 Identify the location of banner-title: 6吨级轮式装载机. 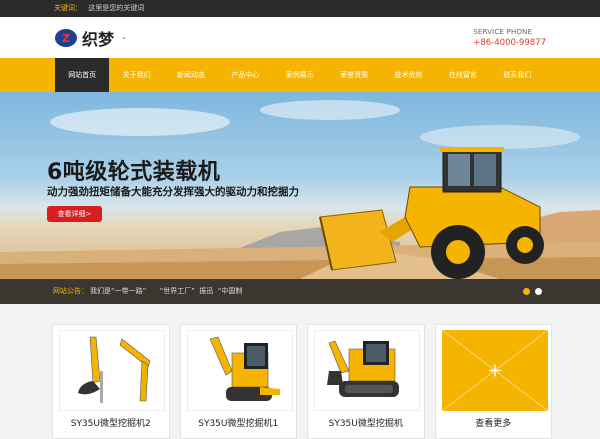
(134, 172).